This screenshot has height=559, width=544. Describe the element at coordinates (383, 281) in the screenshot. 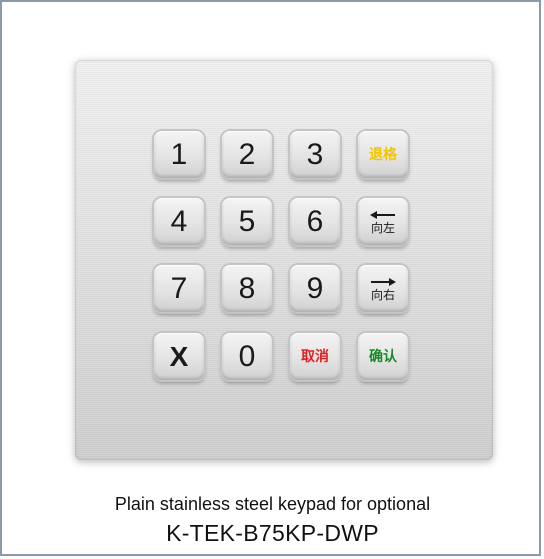

I see `right-arrow-icon` at that location.